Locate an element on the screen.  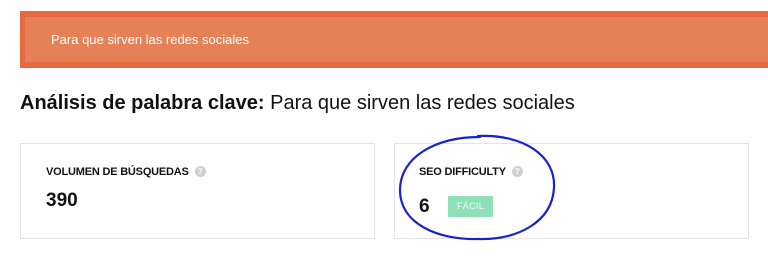
page-title-keyword: Para que sirven las redes sociales is located at coordinates (422, 103).